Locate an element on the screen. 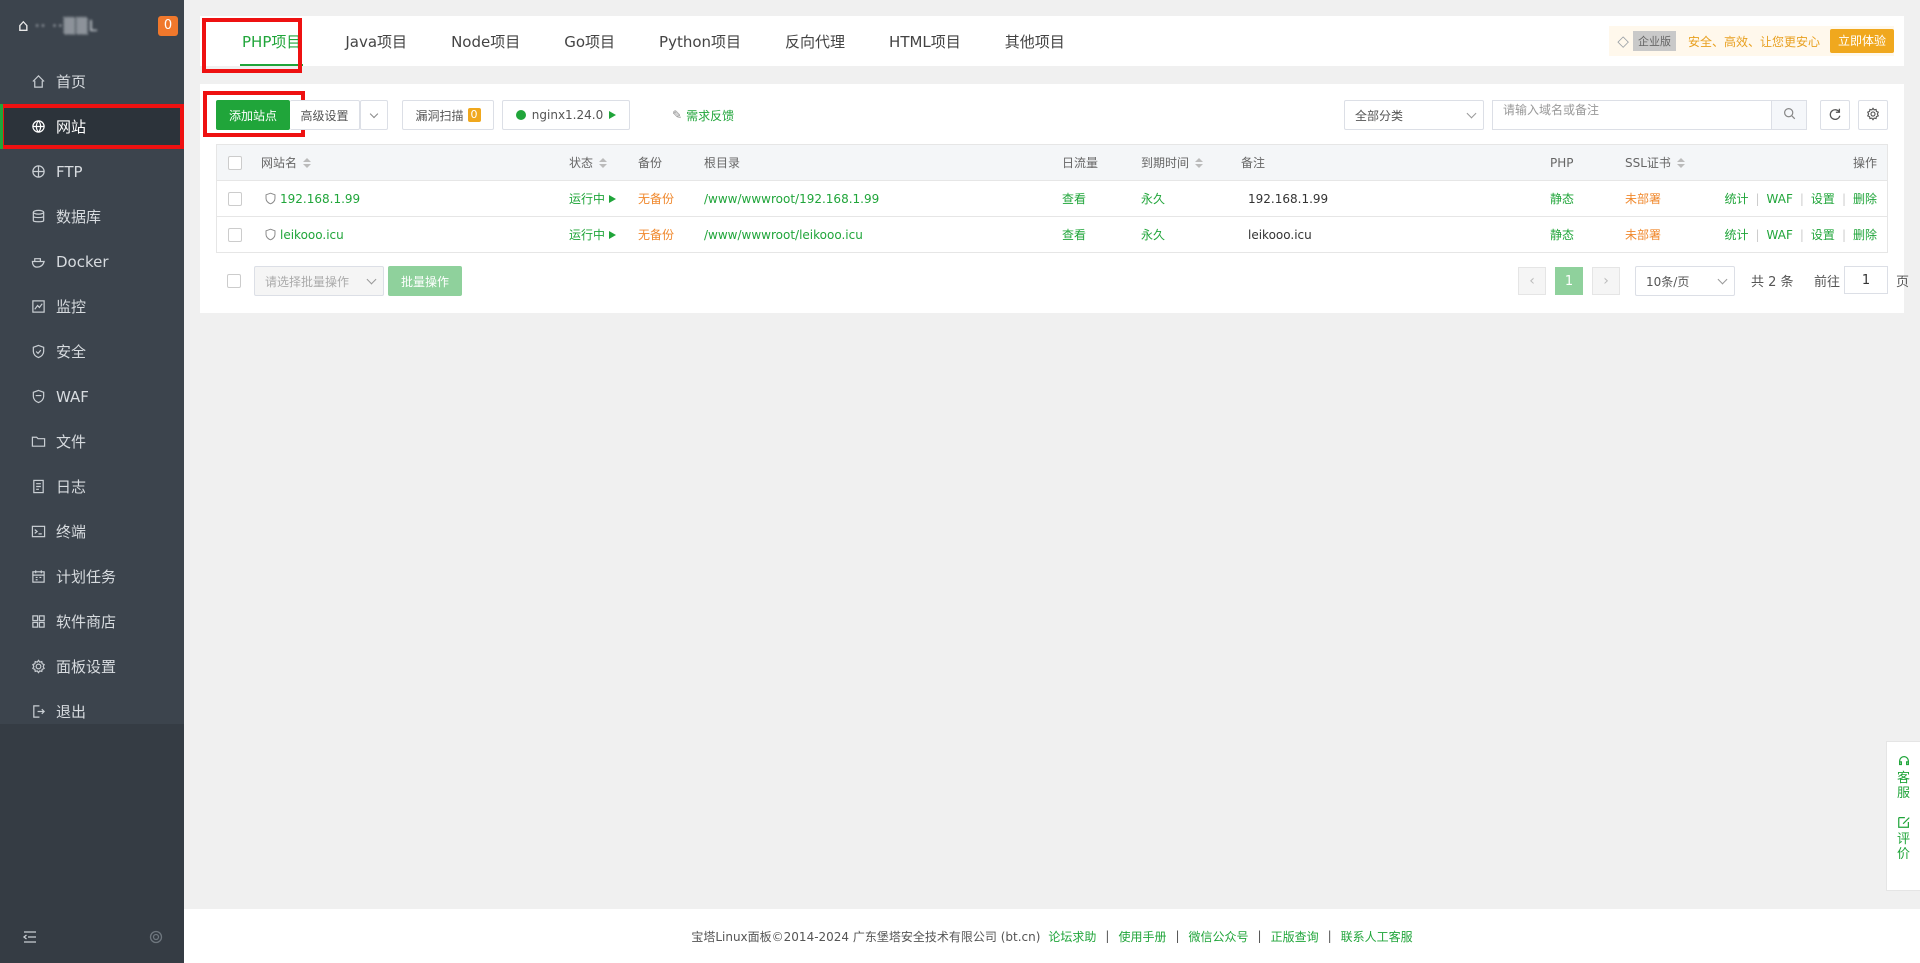  search-icon is located at coordinates (1789, 115).